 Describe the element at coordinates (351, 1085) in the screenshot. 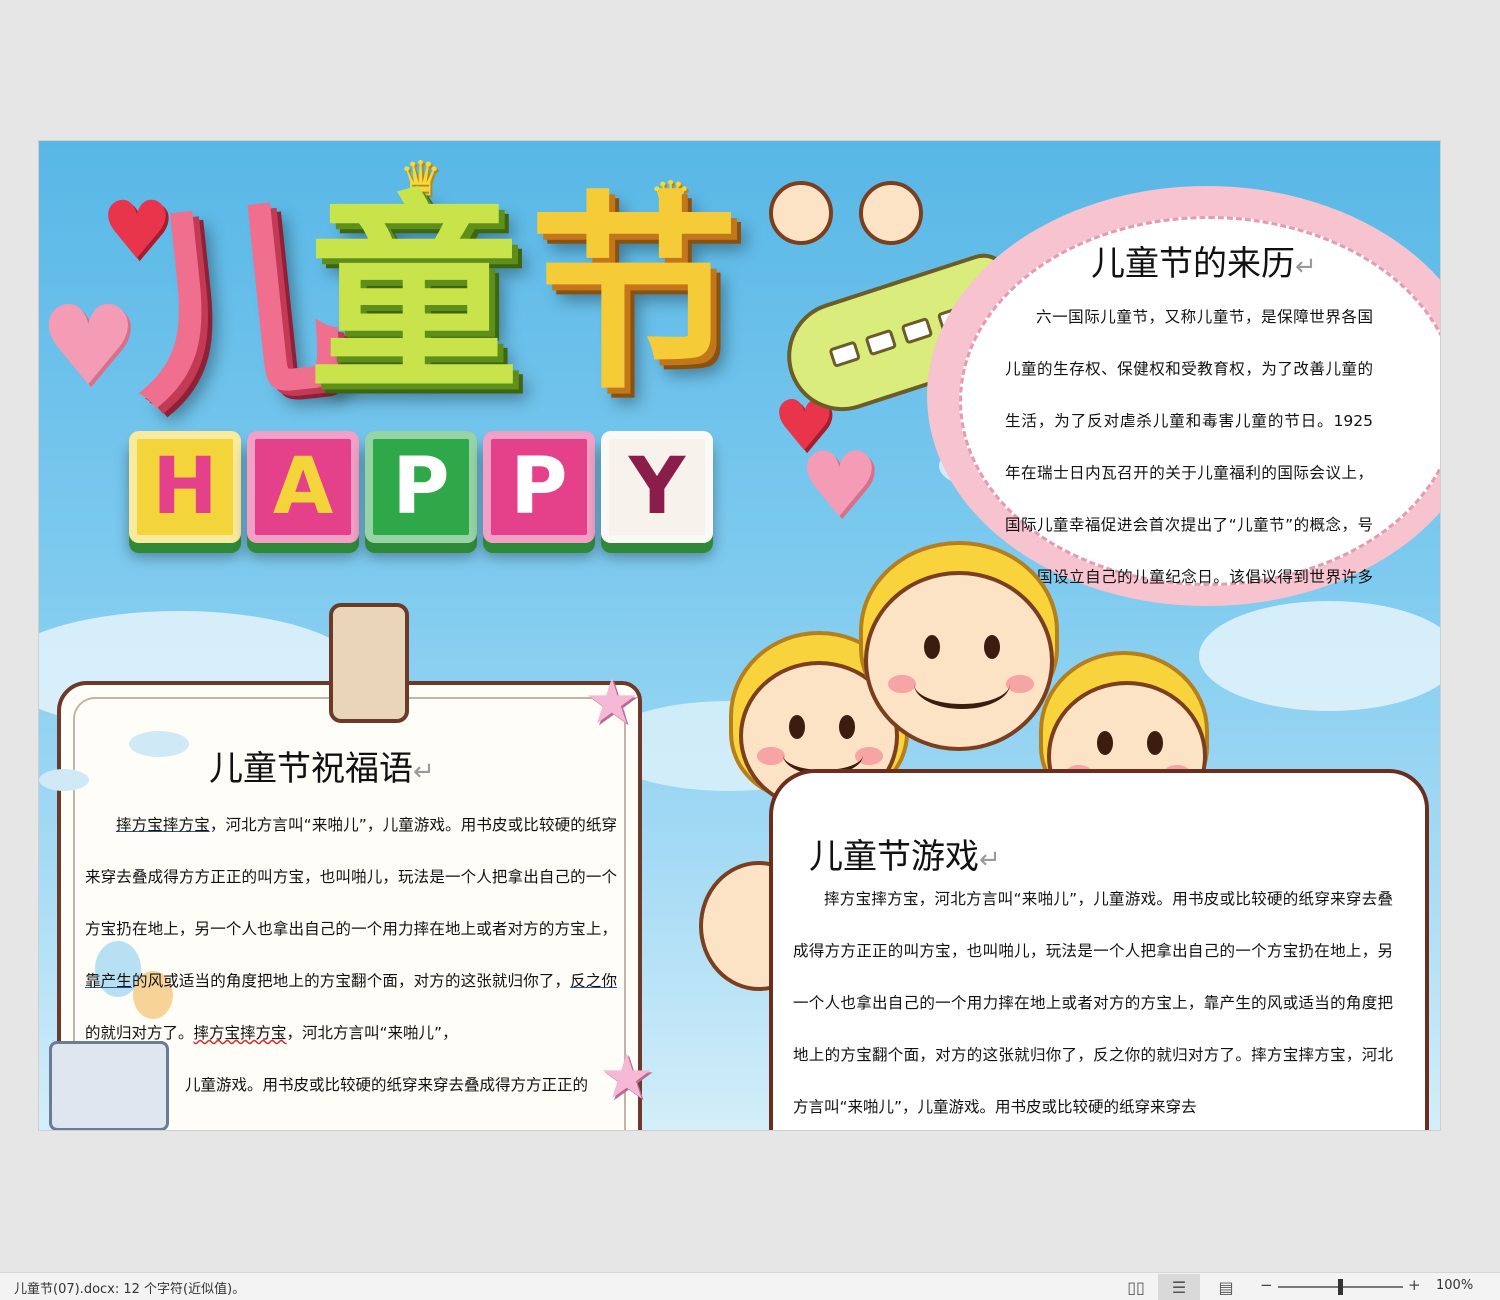

I see `wishes-paragraph: 儿童游戏。用书皮或比较硬的纸穿来穿去叠成得方方正正的` at that location.